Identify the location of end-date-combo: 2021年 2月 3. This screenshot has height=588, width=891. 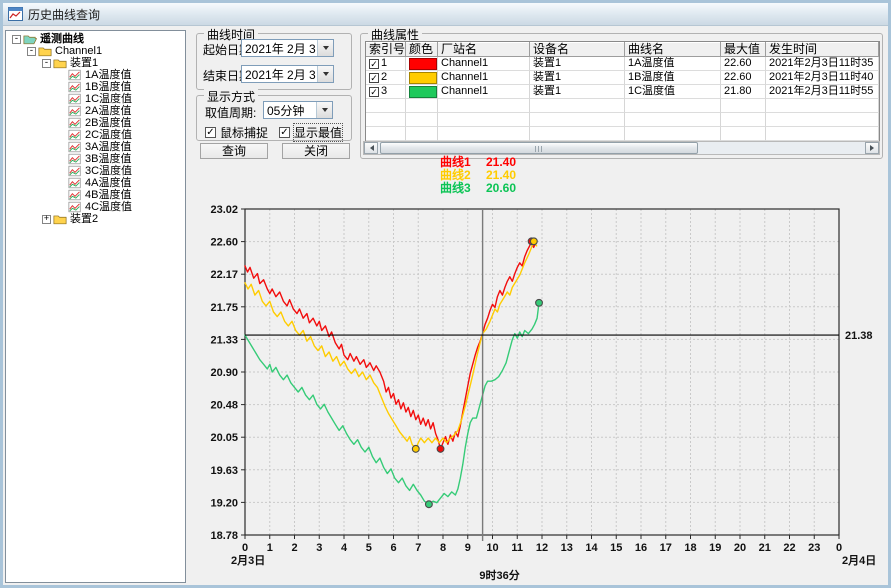
(287, 74).